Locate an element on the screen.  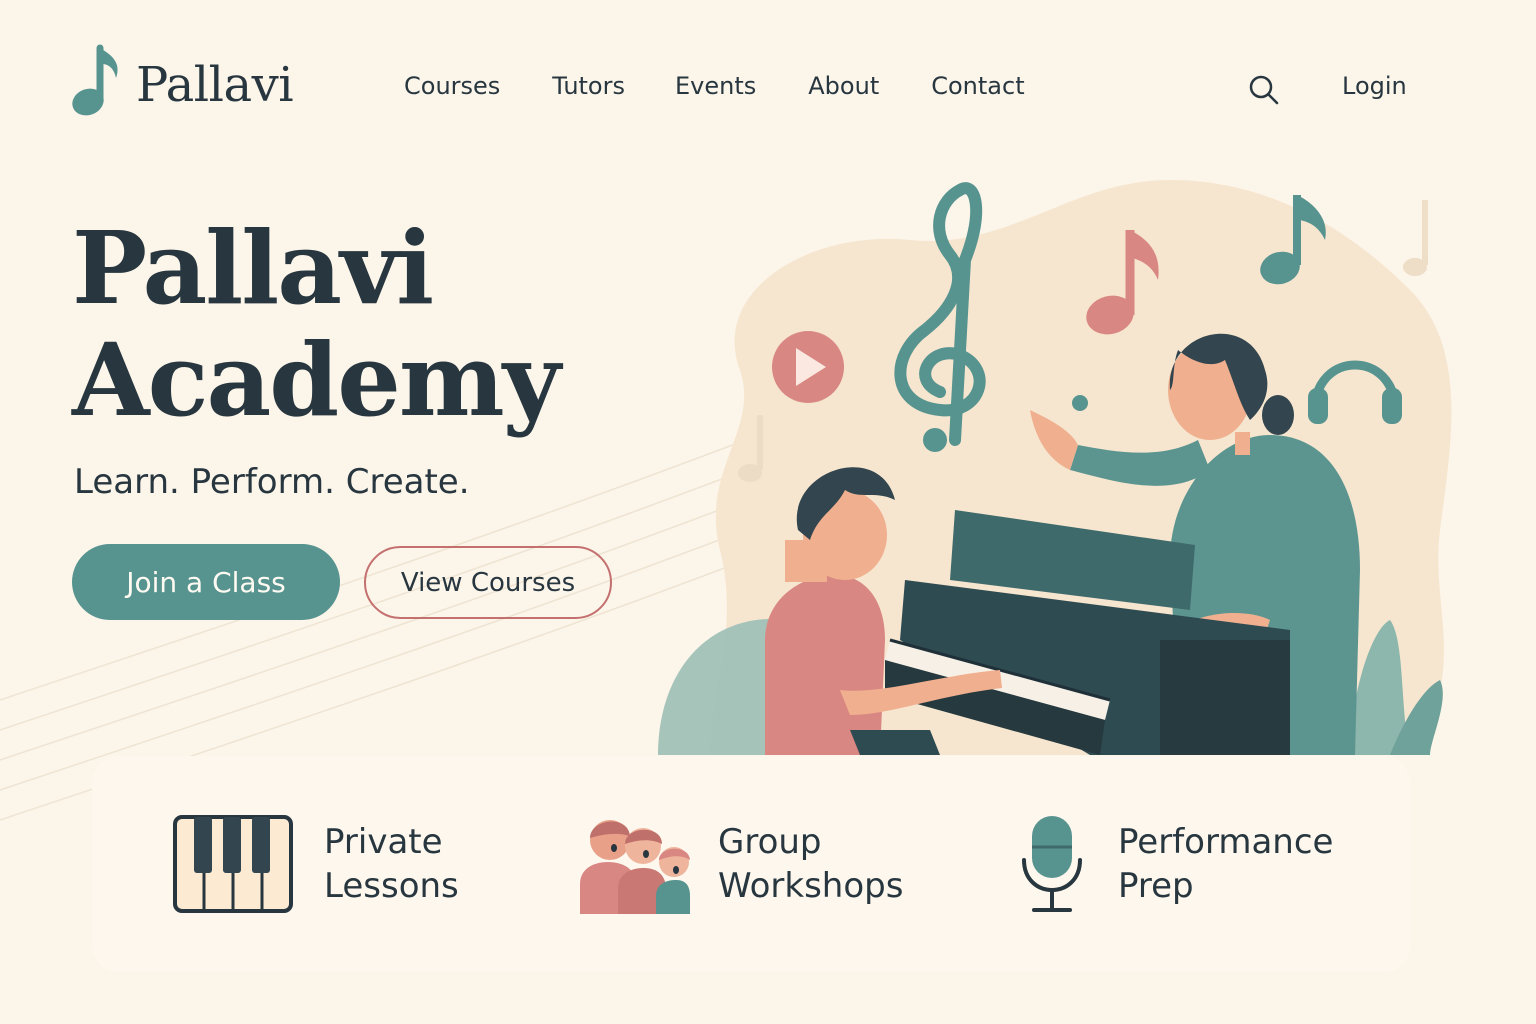
hero-title-line2: Academy is located at coordinates (316, 380).